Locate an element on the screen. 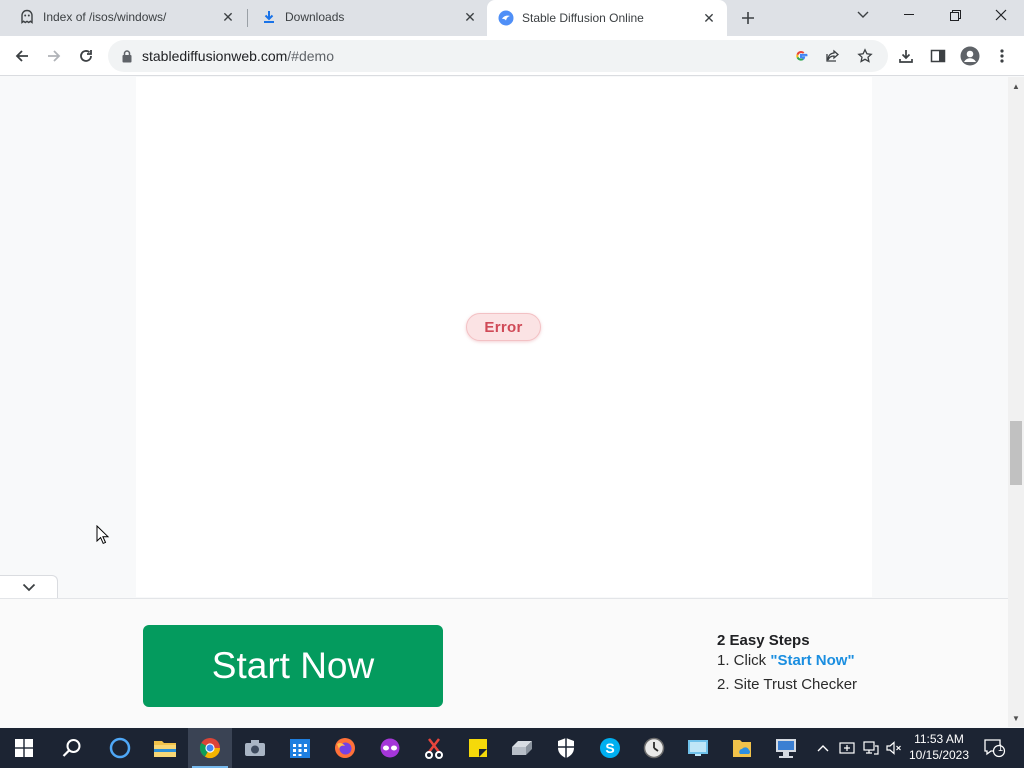 This screenshot has width=1024, height=768. camera-icon is located at coordinates (255, 748).